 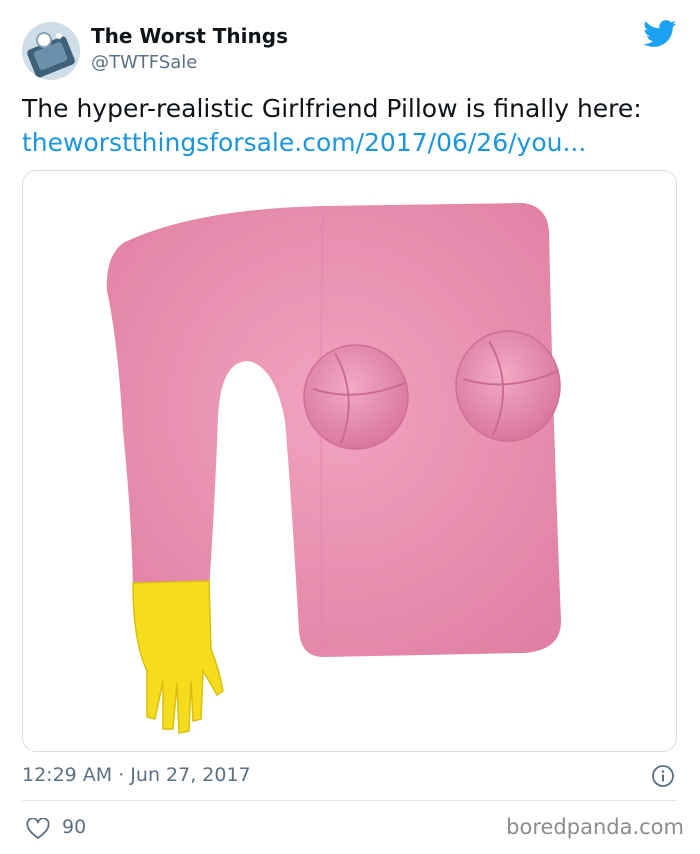 I want to click on avatar-image, so click(x=51, y=51).